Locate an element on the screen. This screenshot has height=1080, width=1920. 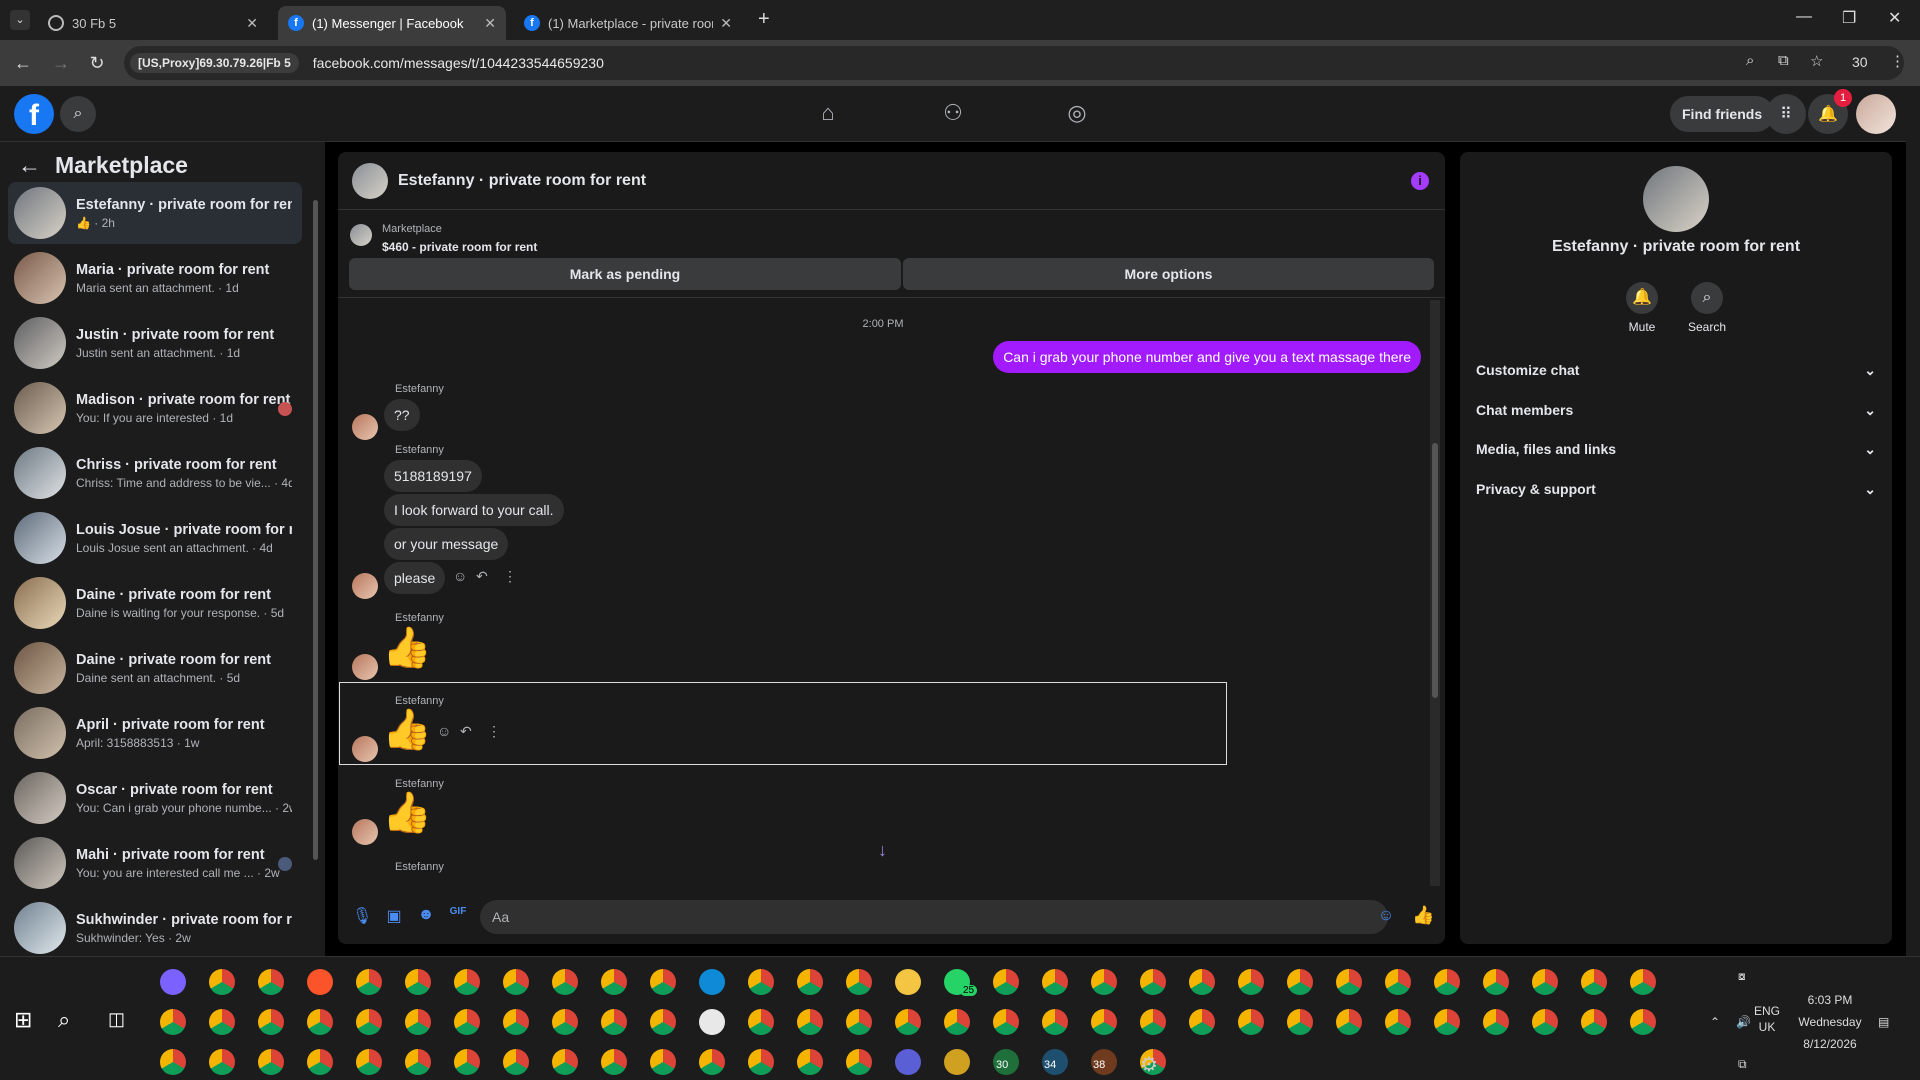
search-conversation-button: ⌕ Search is located at coordinates (1707, 308).